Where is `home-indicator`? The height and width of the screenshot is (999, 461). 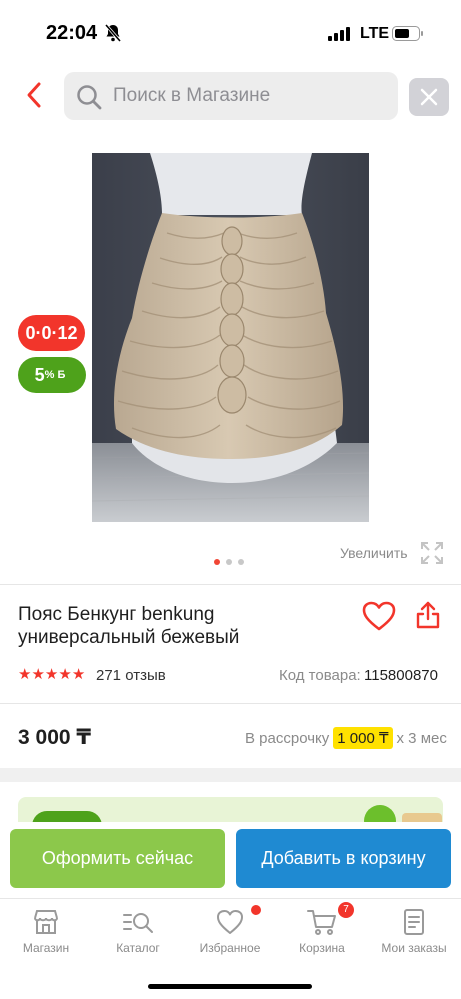
home-indicator is located at coordinates (230, 986).